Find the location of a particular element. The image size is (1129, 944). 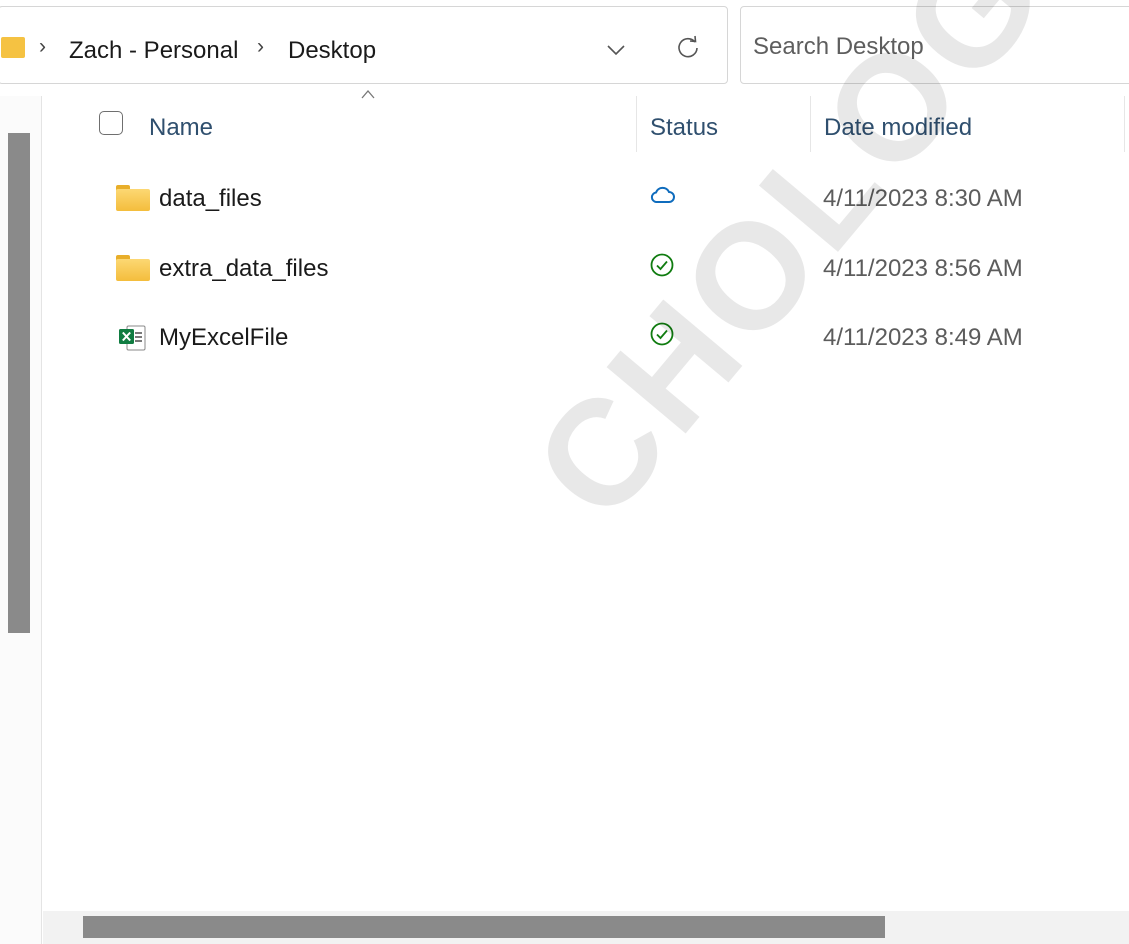

date-modified: 4/11/2023 8:49 AM is located at coordinates (923, 337).